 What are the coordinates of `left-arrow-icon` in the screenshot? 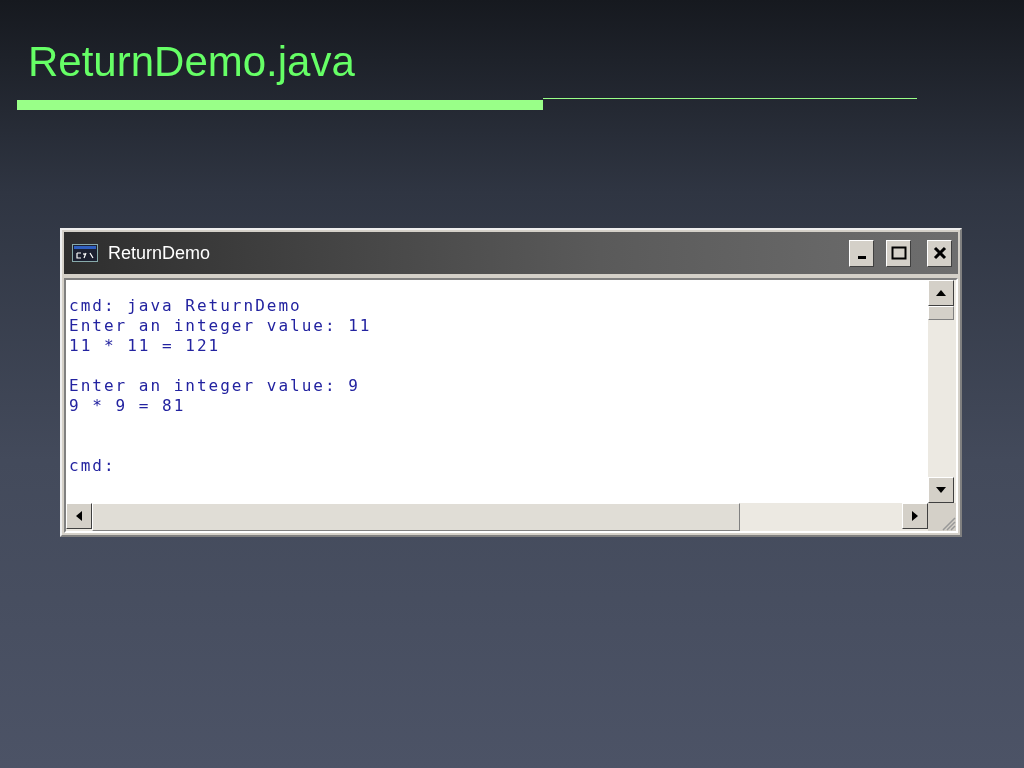 It's located at (79, 516).